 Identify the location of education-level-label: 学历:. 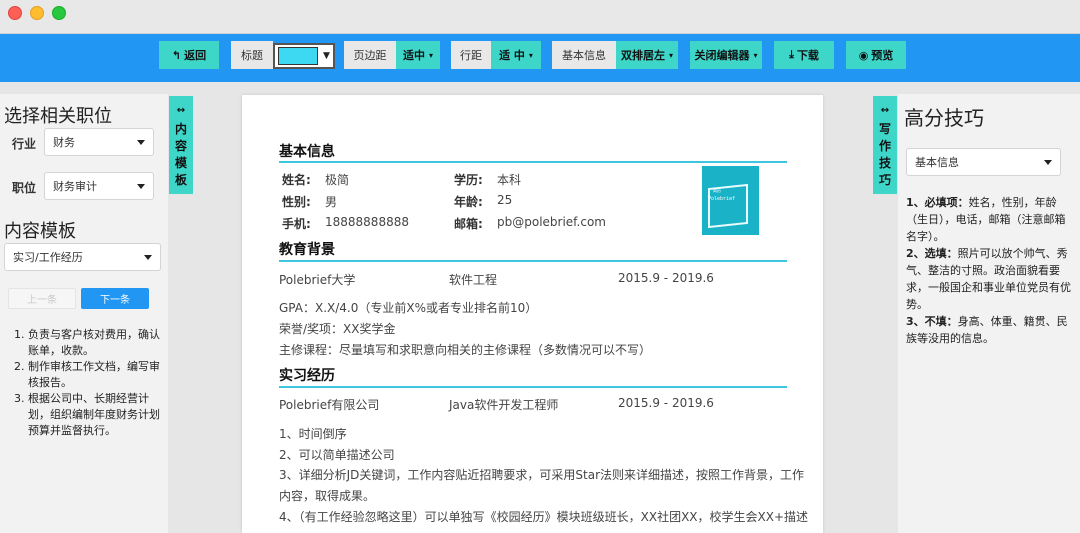
(468, 180).